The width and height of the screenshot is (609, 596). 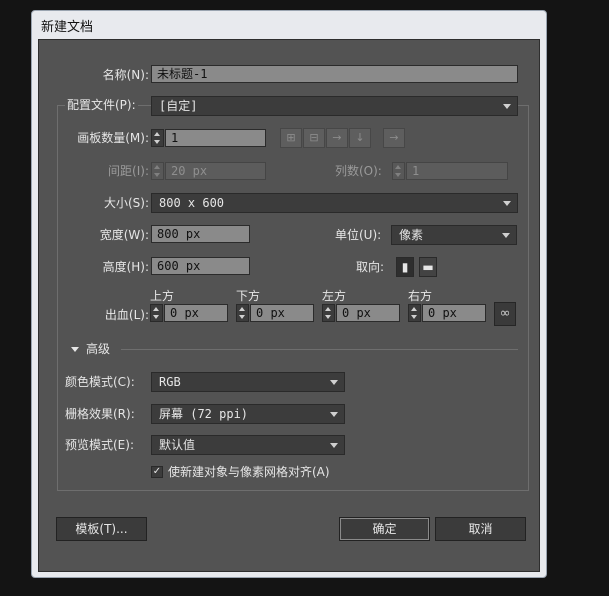 What do you see at coordinates (100, 414) in the screenshot?
I see `raster-effects-label: 栅格效果(R):` at bounding box center [100, 414].